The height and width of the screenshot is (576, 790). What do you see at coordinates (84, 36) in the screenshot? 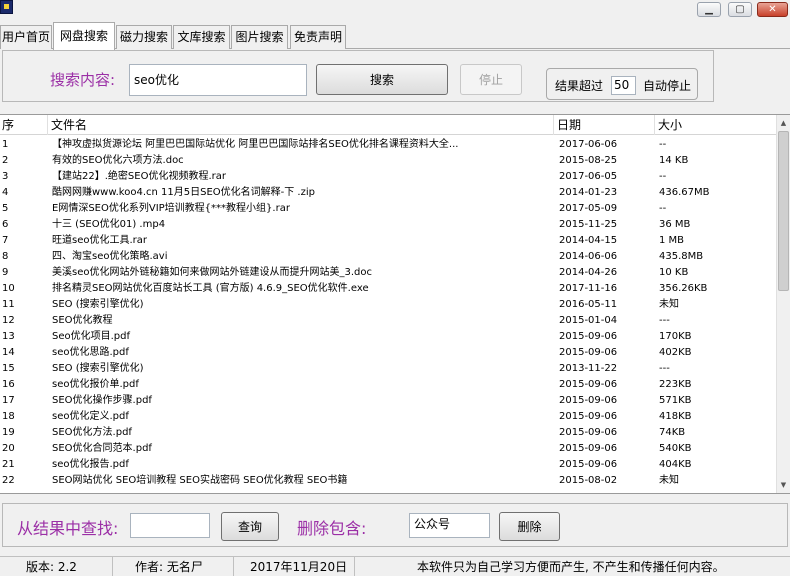
I see `tab-netdisk-search: 网盘搜索` at bounding box center [84, 36].